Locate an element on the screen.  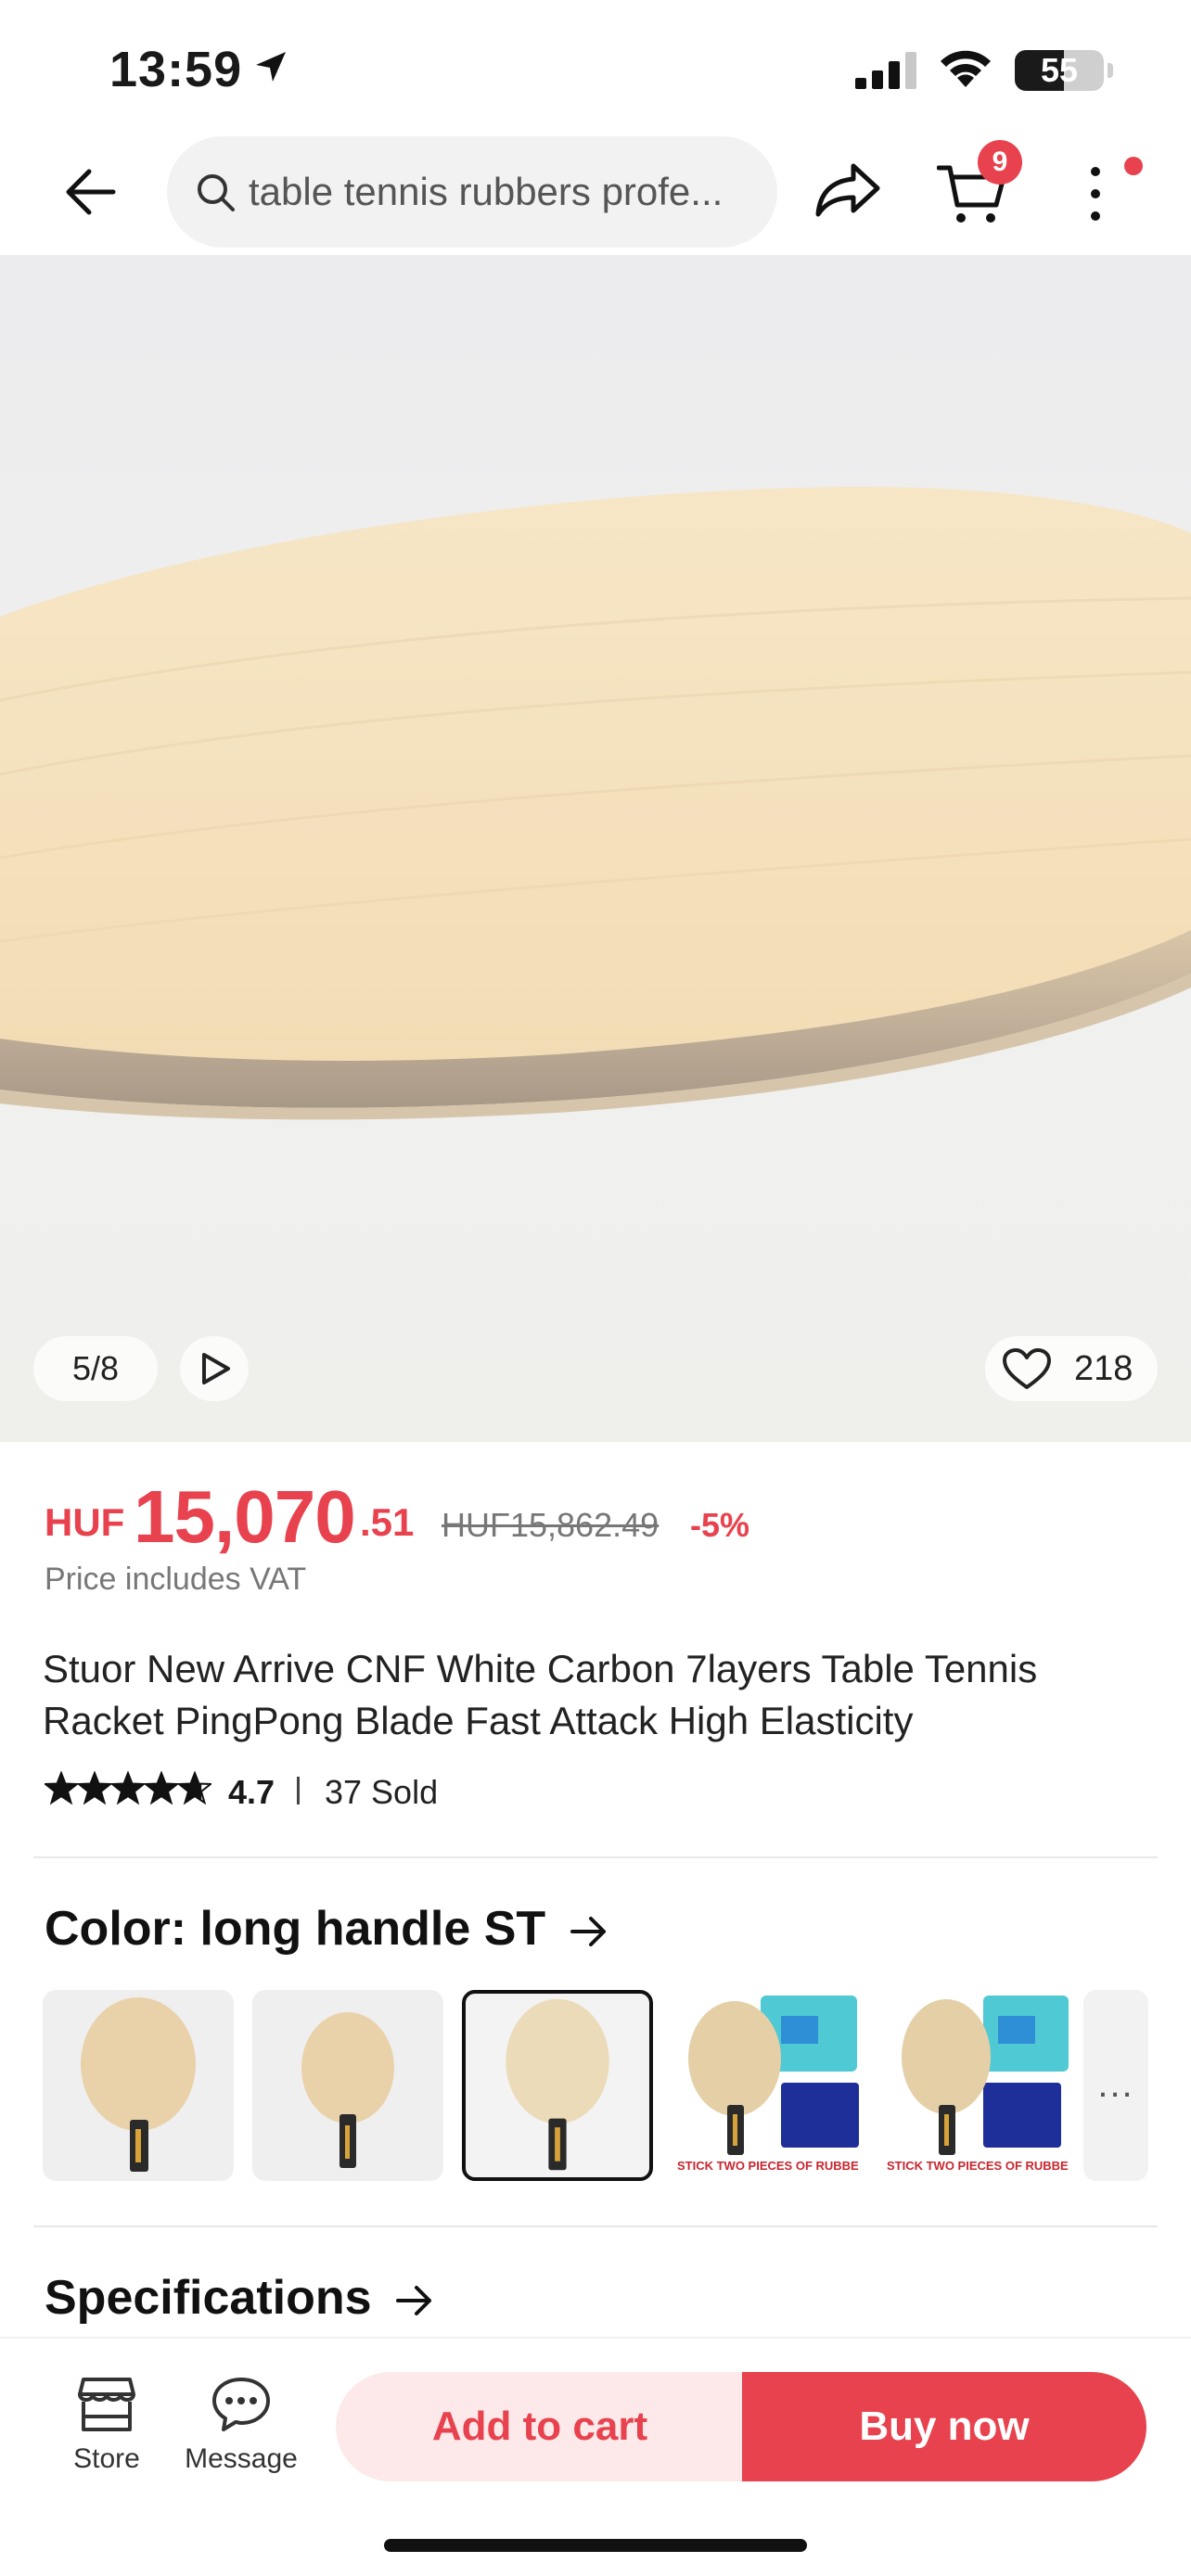
location-arrow-icon is located at coordinates (271, 67).